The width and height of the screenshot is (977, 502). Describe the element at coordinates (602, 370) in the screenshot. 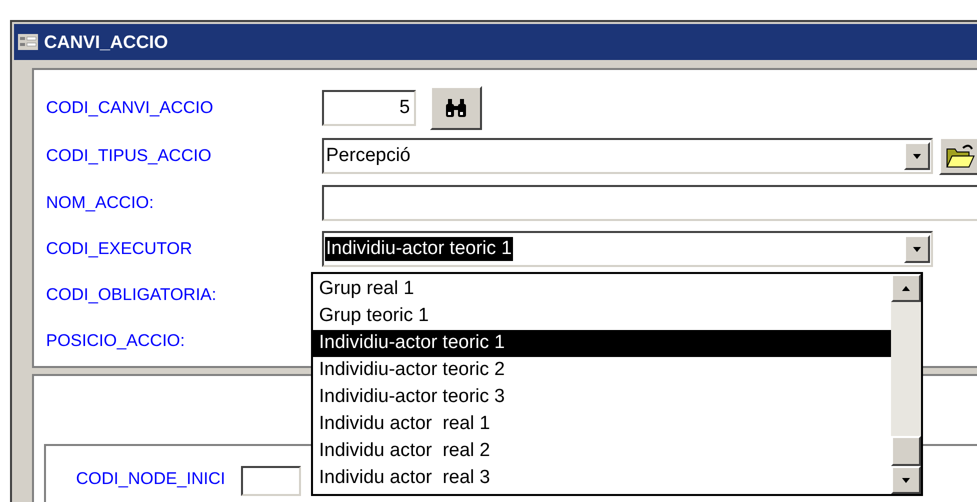

I see `dropdown-item: Individiu-actor teoric 2` at that location.